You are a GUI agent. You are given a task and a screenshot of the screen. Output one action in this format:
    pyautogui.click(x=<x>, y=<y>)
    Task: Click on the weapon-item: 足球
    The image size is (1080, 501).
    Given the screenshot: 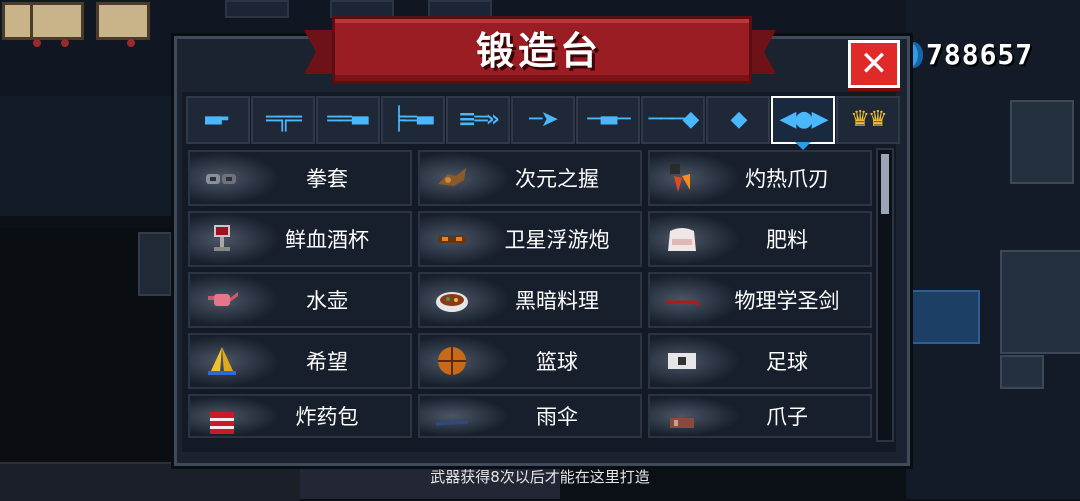 What is the action you would take?
    pyautogui.click(x=760, y=361)
    